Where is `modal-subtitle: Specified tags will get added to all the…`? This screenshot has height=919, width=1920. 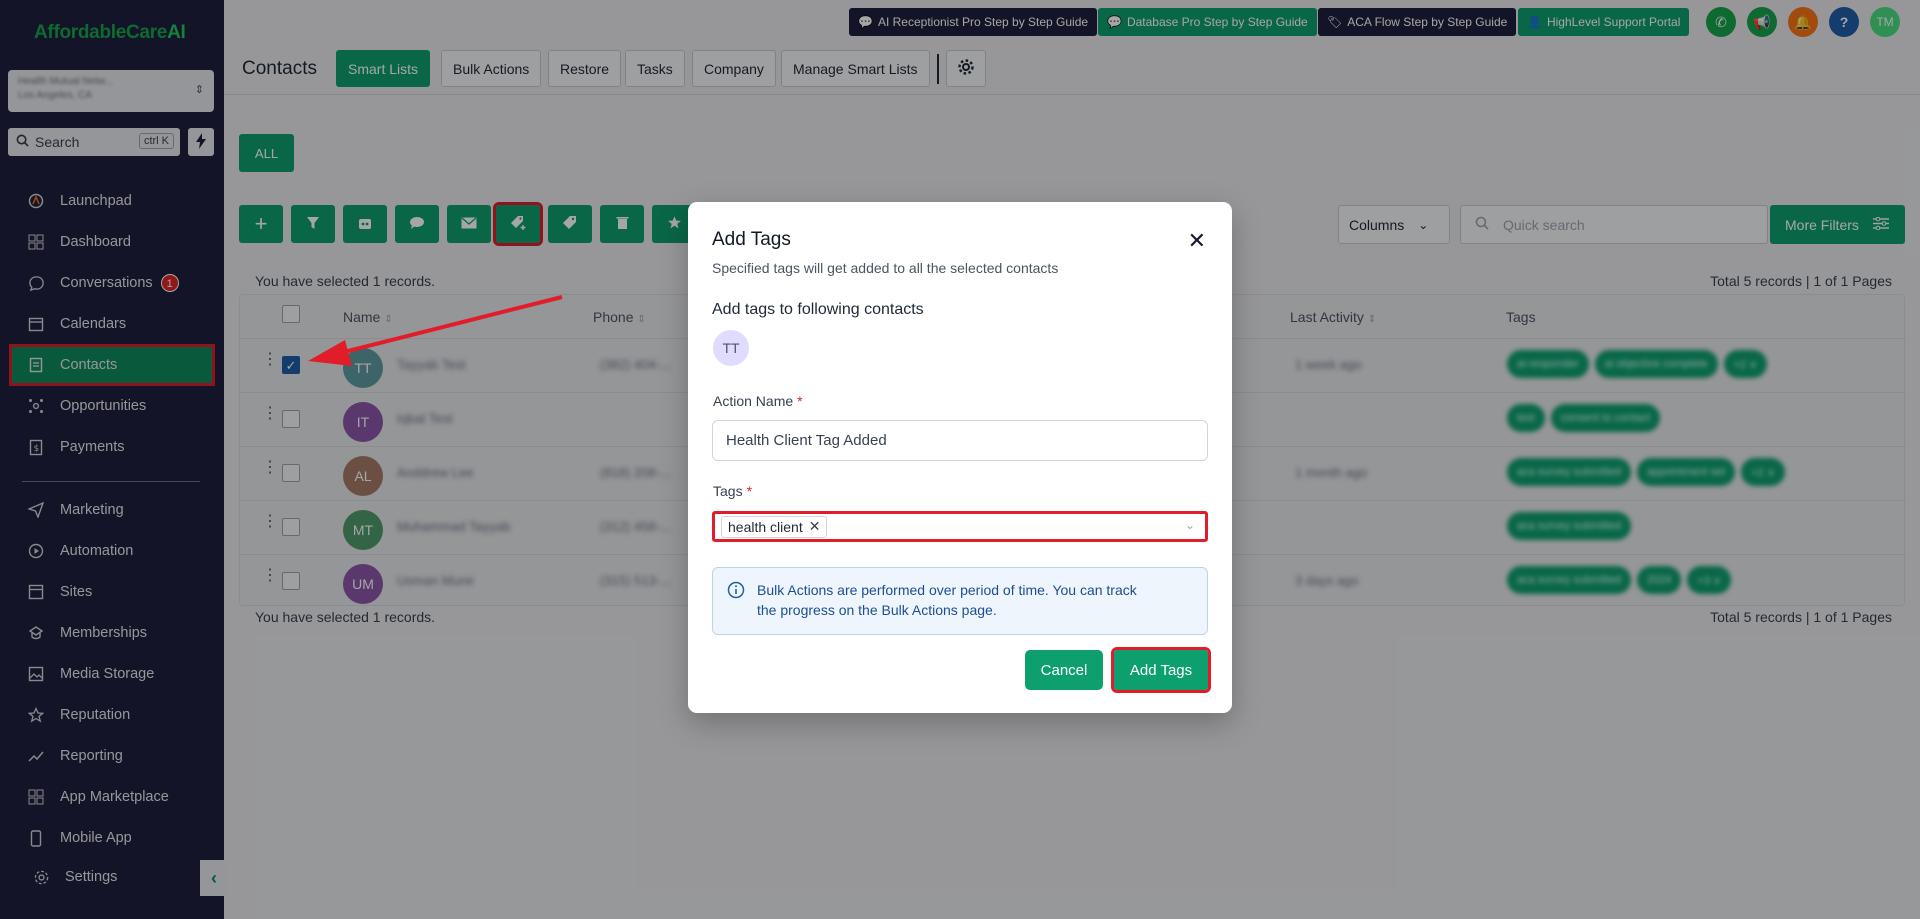
modal-subtitle: Specified tags will get added to all the… is located at coordinates (885, 268).